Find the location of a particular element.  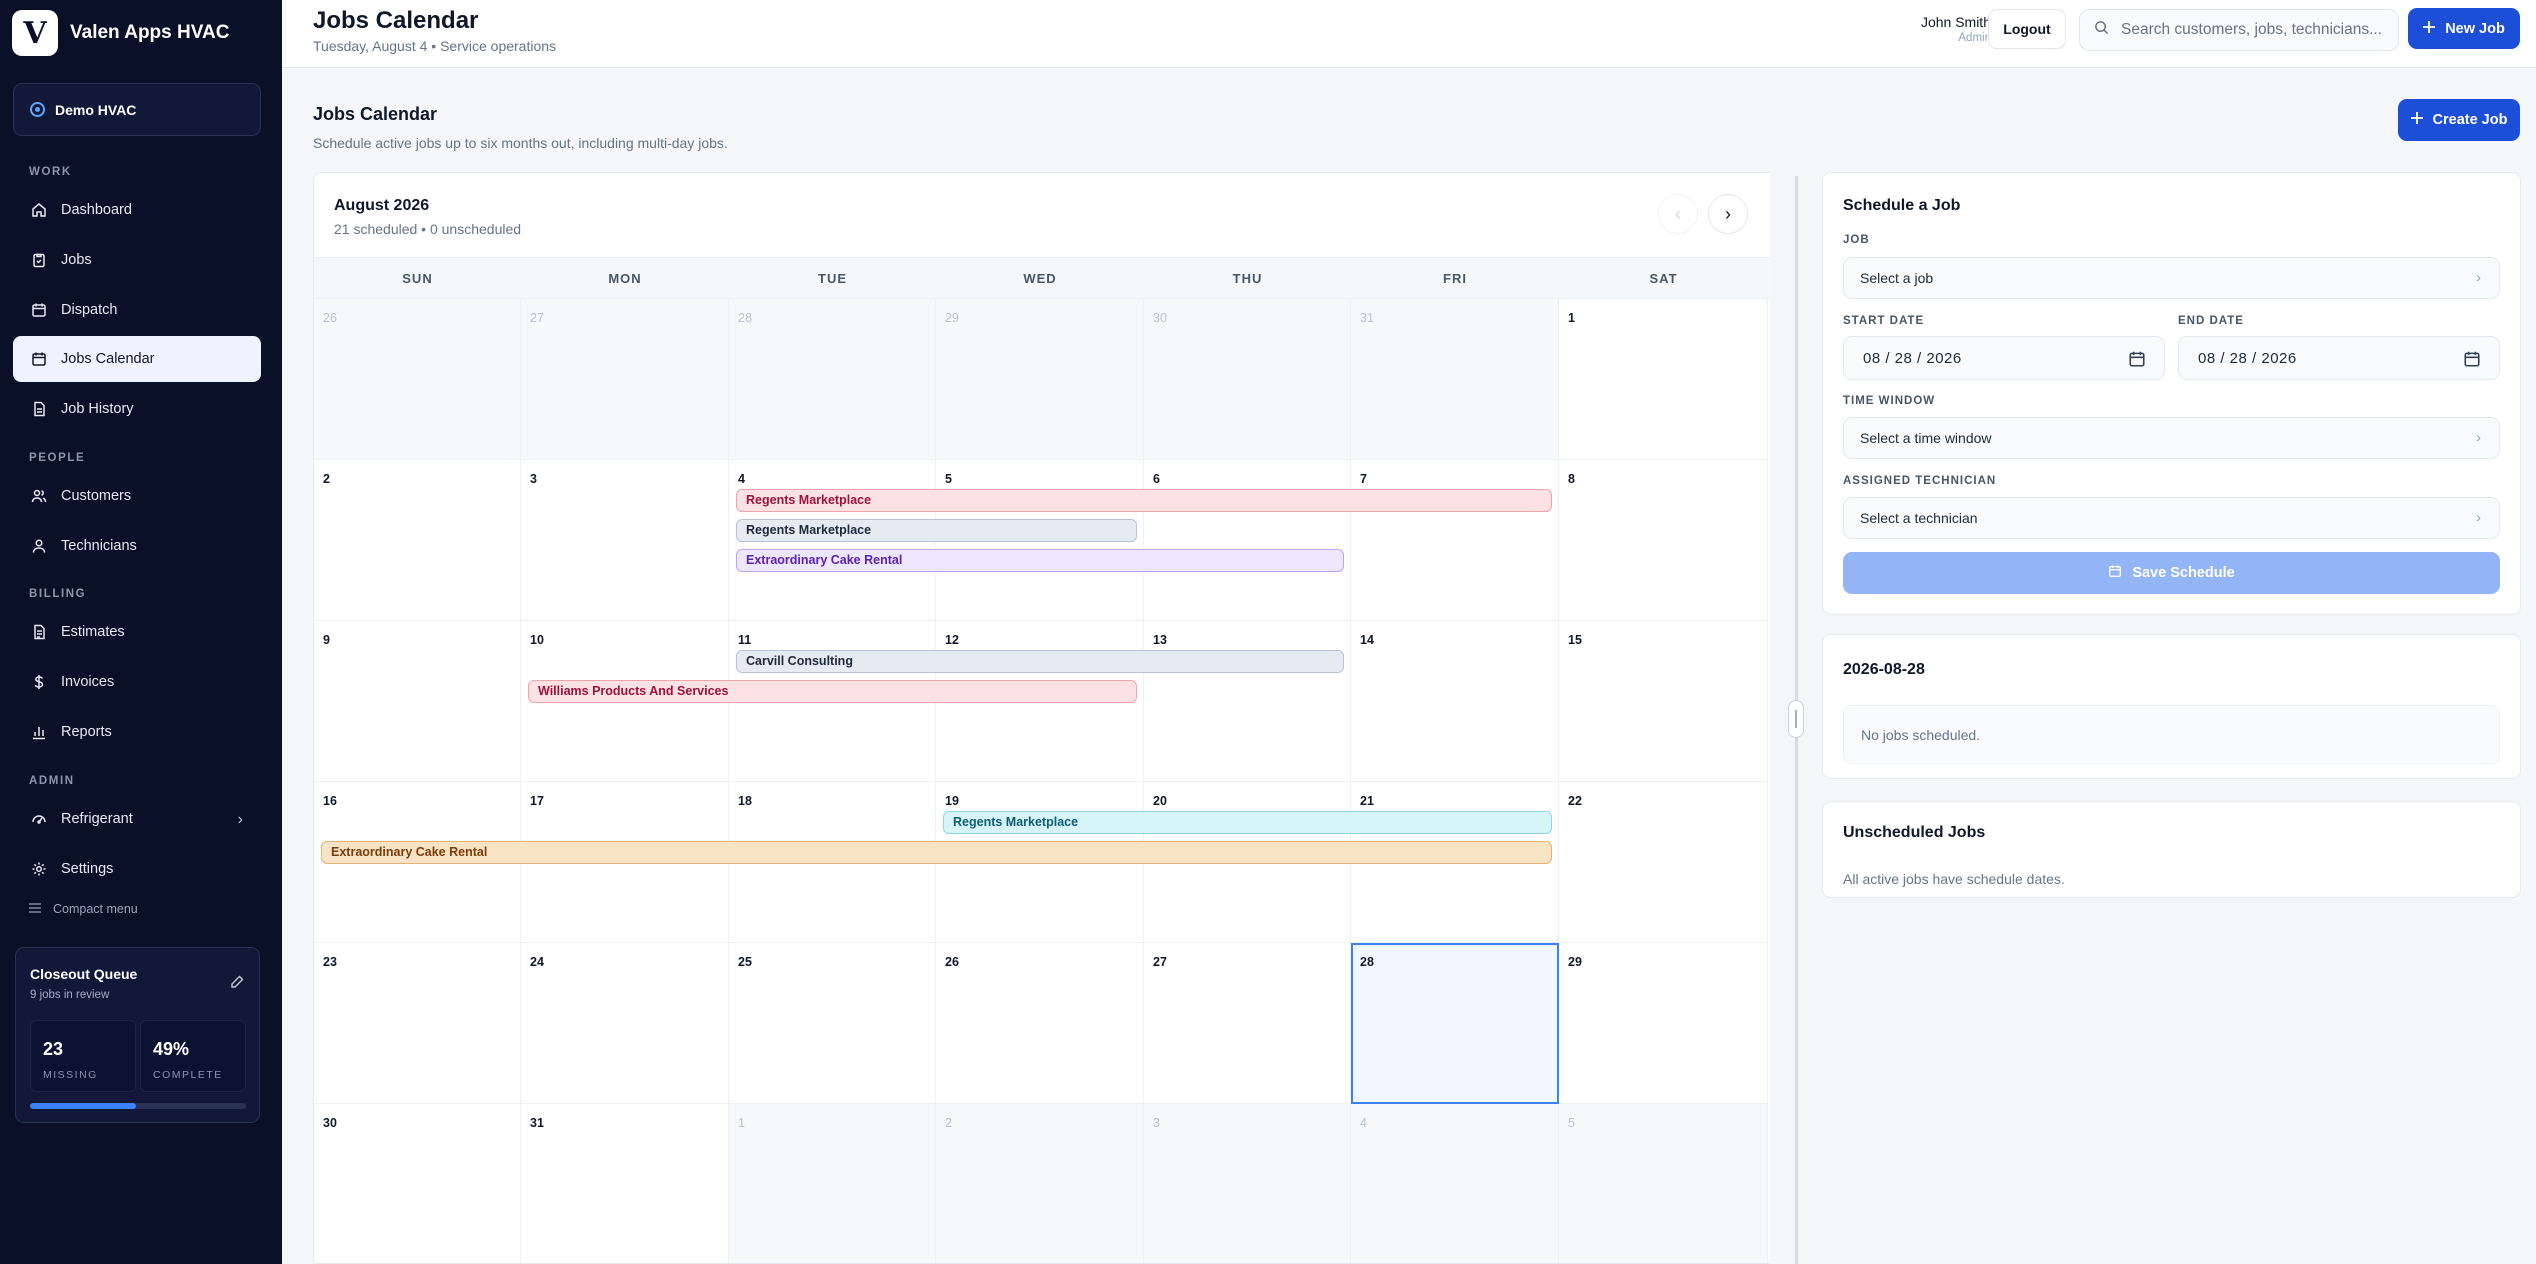

end-date-field: 08 / 28 / 2026 is located at coordinates (2339, 358).